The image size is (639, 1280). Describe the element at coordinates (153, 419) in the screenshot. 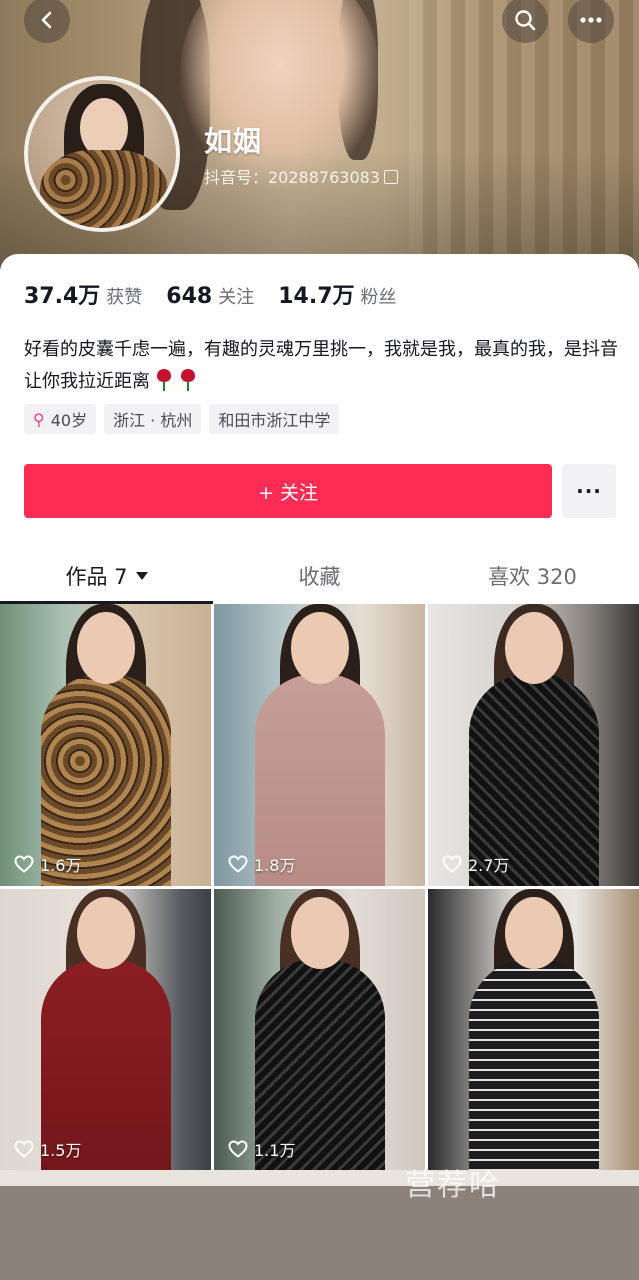

I see `location-tag: 浙江 · 杭州` at that location.